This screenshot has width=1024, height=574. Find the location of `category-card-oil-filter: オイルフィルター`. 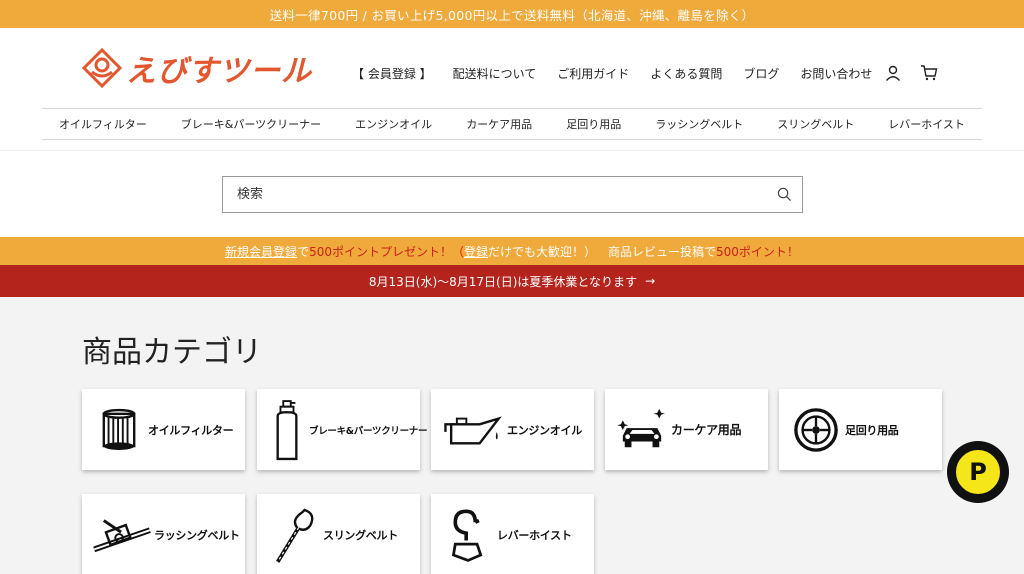

category-card-oil-filter: オイルフィルター is located at coordinates (163, 429).